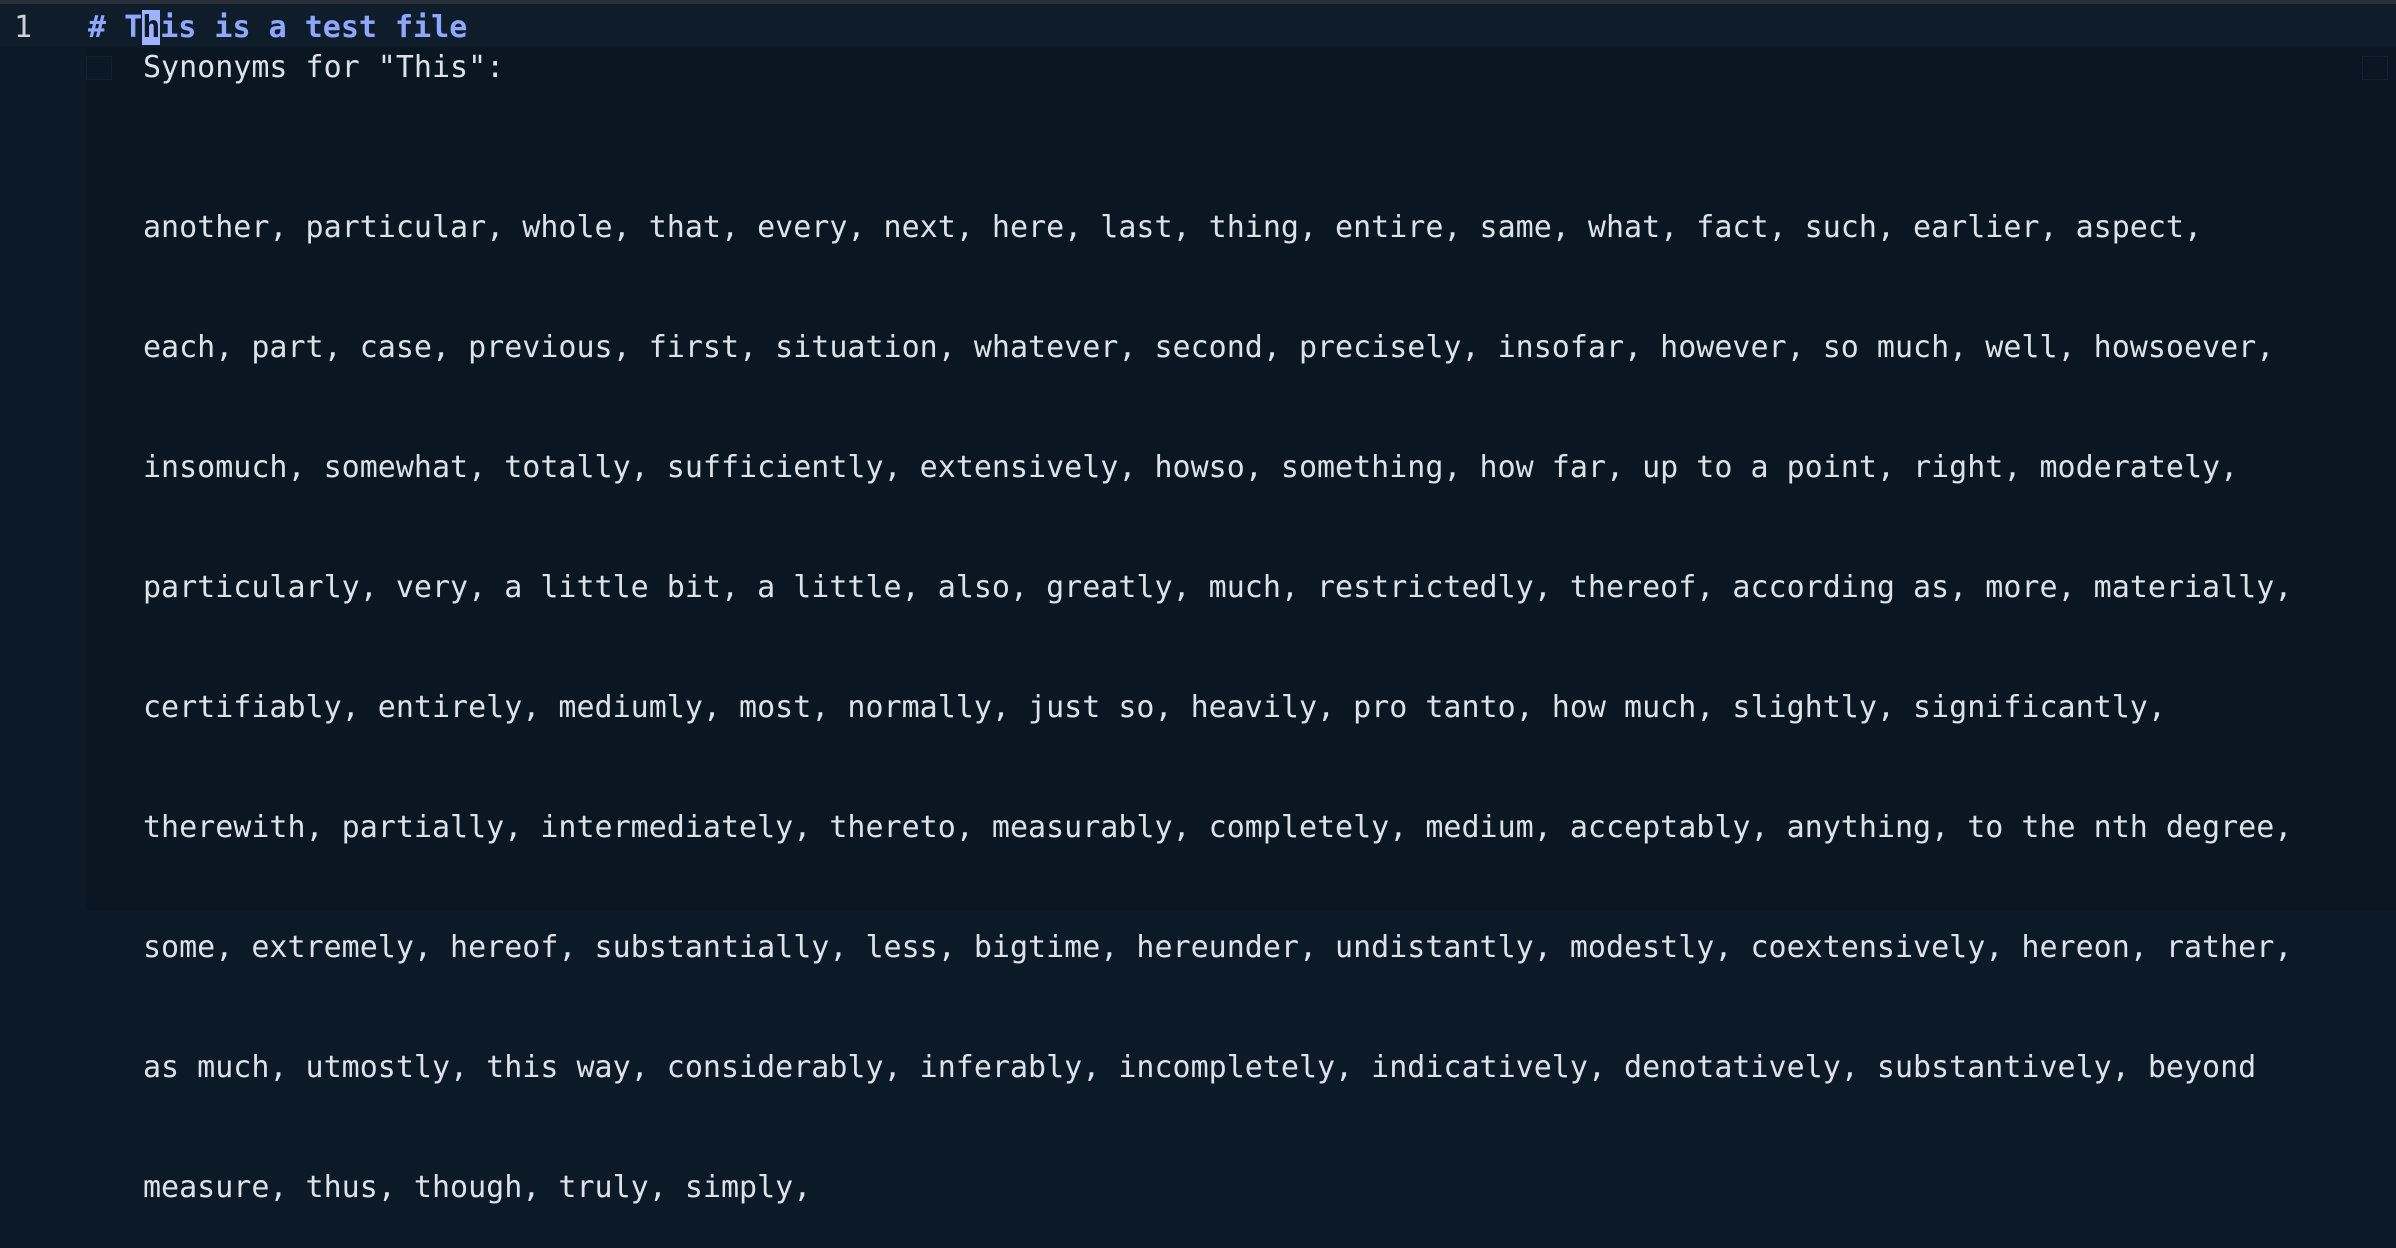  What do you see at coordinates (151, 27) in the screenshot?
I see `text-cursor: h` at bounding box center [151, 27].